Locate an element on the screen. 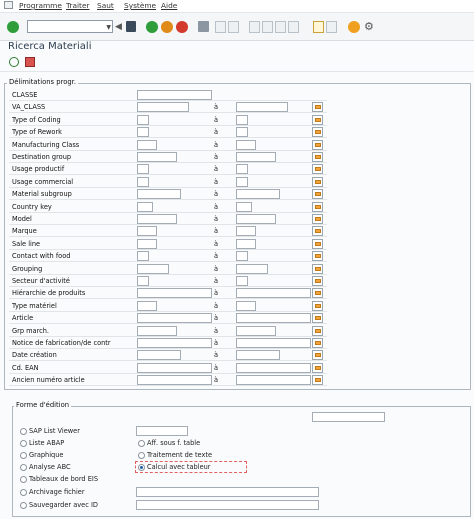  execute-icon is located at coordinates (14, 62).